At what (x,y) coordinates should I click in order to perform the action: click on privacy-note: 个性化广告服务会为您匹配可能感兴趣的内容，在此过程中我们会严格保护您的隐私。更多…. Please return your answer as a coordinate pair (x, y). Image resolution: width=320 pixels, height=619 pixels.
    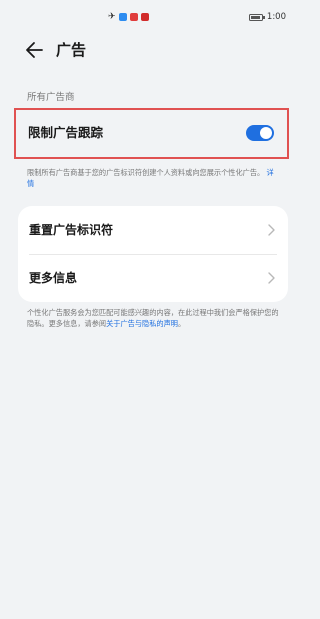
    Looking at the image, I should click on (153, 318).